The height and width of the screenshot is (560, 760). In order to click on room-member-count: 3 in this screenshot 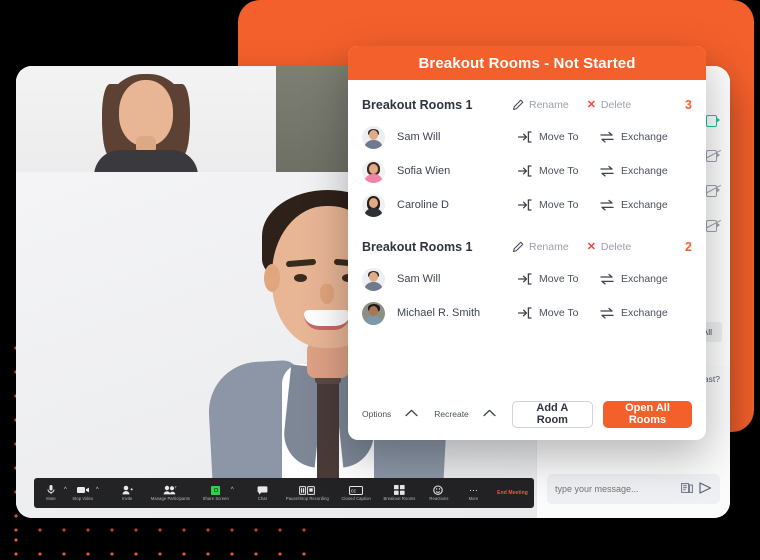, I will do `click(688, 105)`.